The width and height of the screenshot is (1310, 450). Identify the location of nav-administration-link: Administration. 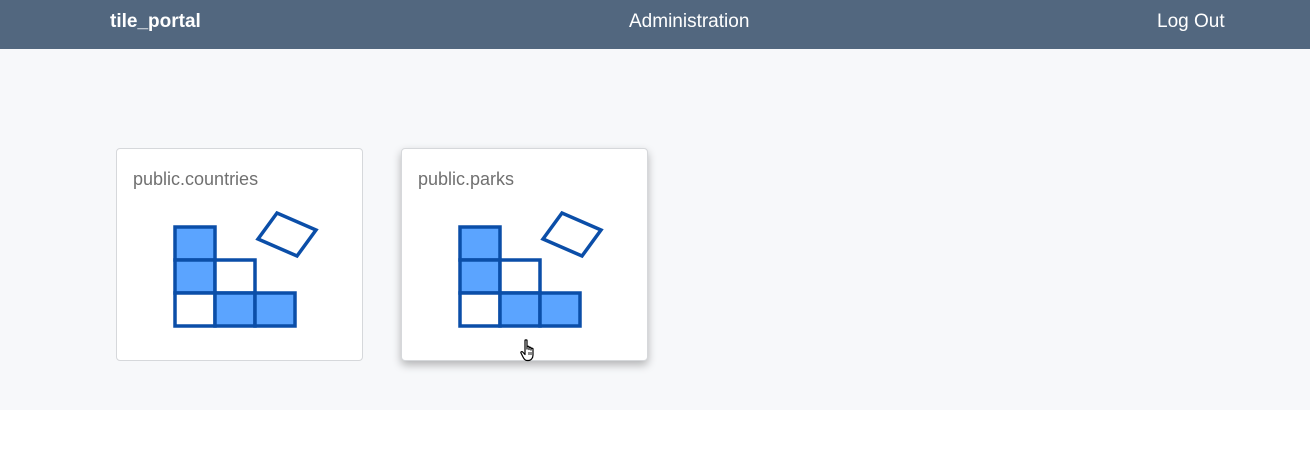
(689, 22).